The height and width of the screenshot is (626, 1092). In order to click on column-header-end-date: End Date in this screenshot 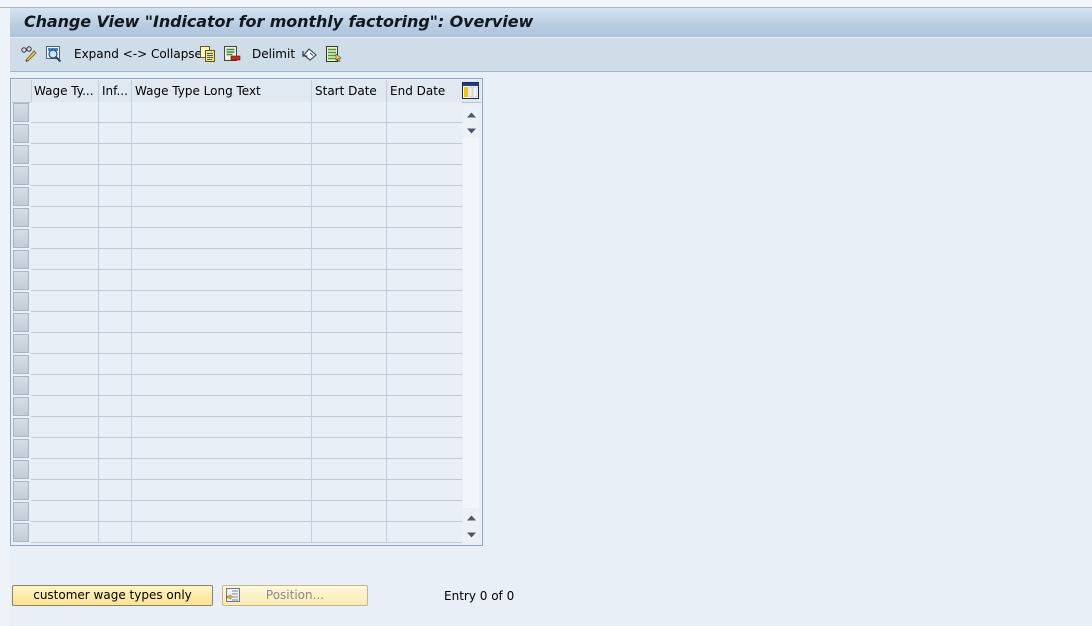, I will do `click(424, 91)`.